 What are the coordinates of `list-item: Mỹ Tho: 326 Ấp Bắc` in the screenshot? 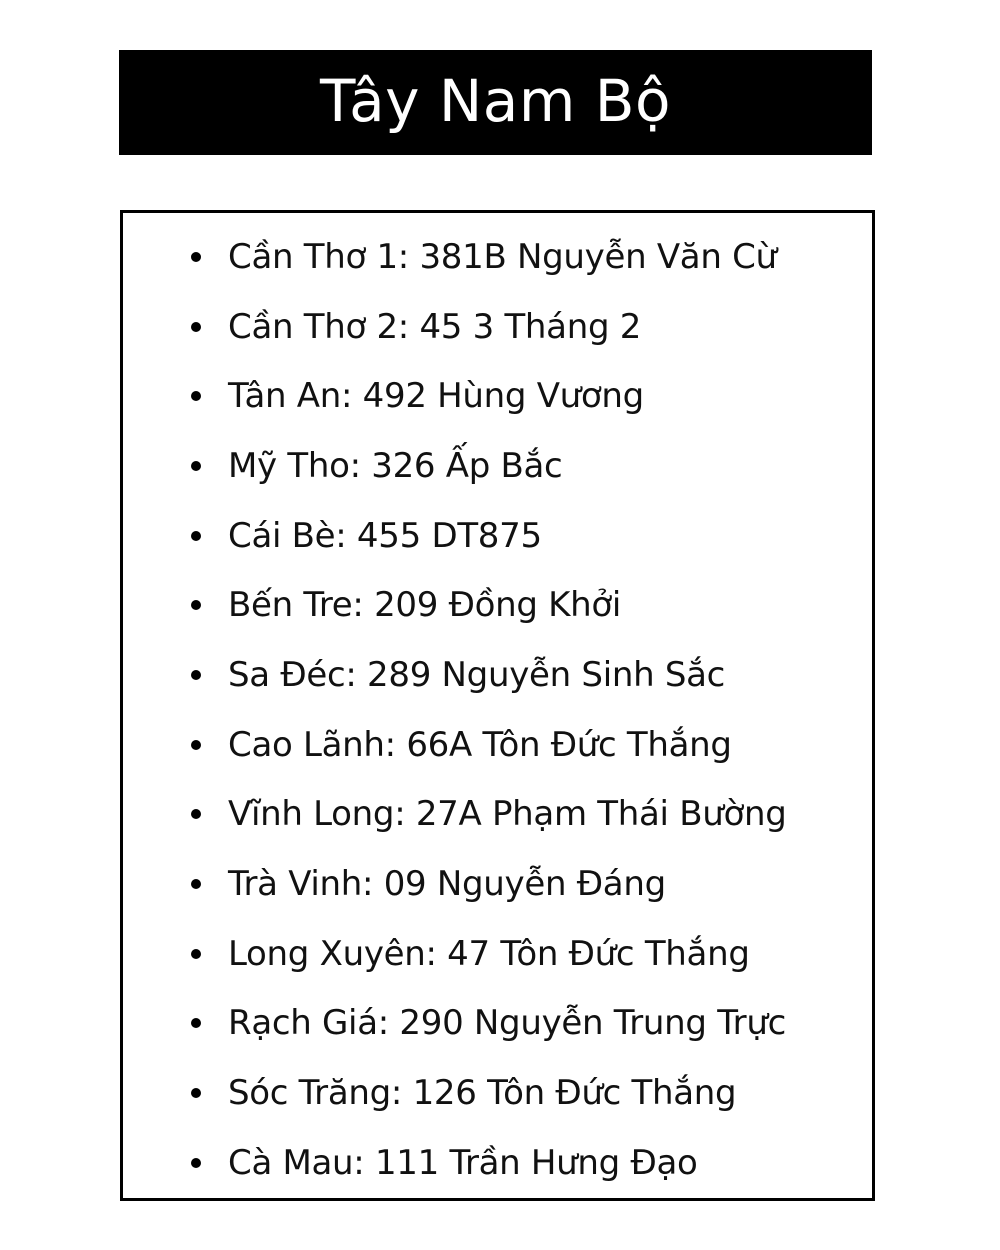 It's located at (497, 466).